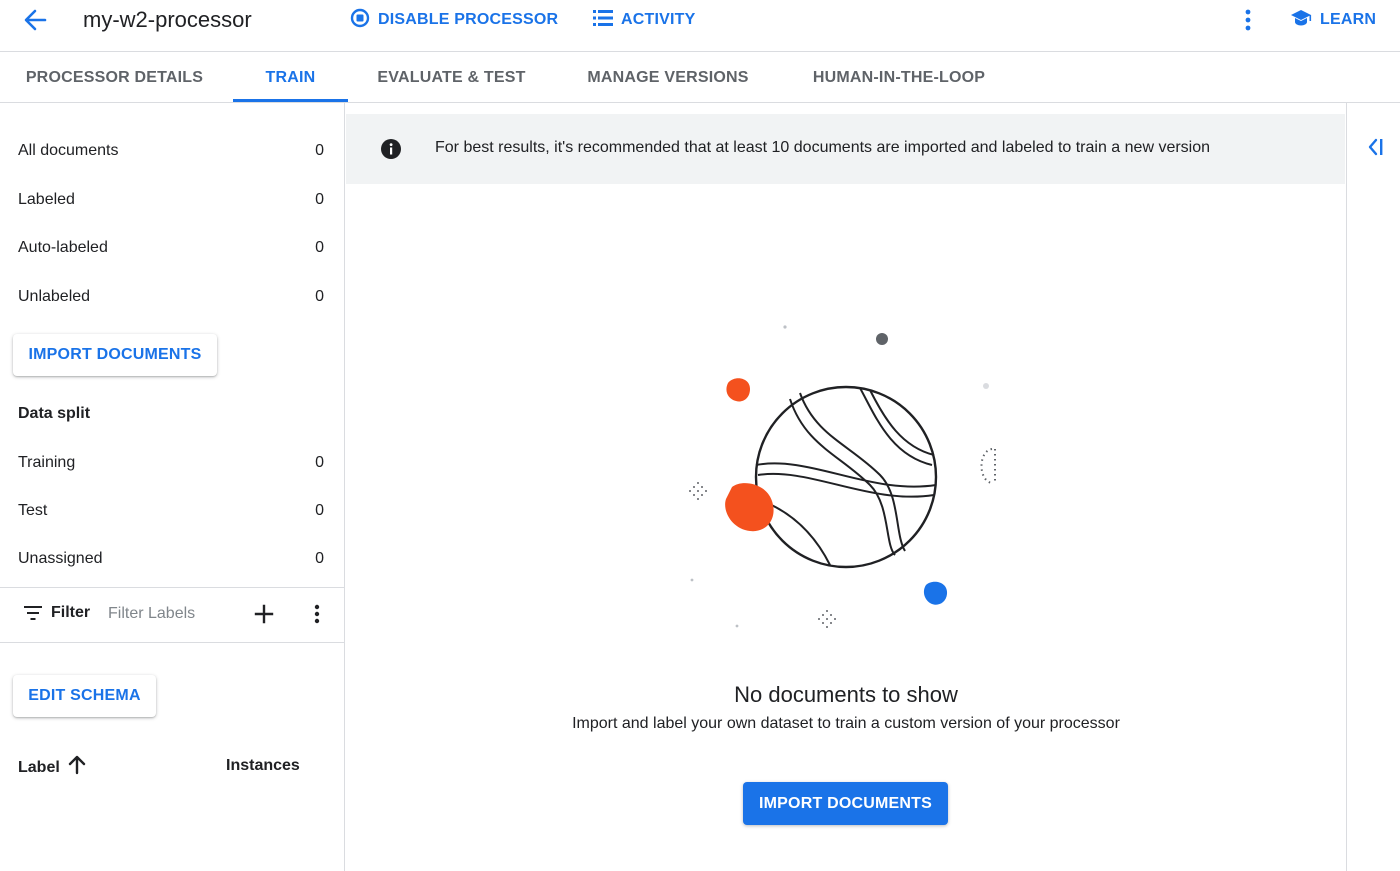 This screenshot has width=1400, height=871. What do you see at coordinates (167, 19) in the screenshot?
I see `page-title: my-w2-processor` at bounding box center [167, 19].